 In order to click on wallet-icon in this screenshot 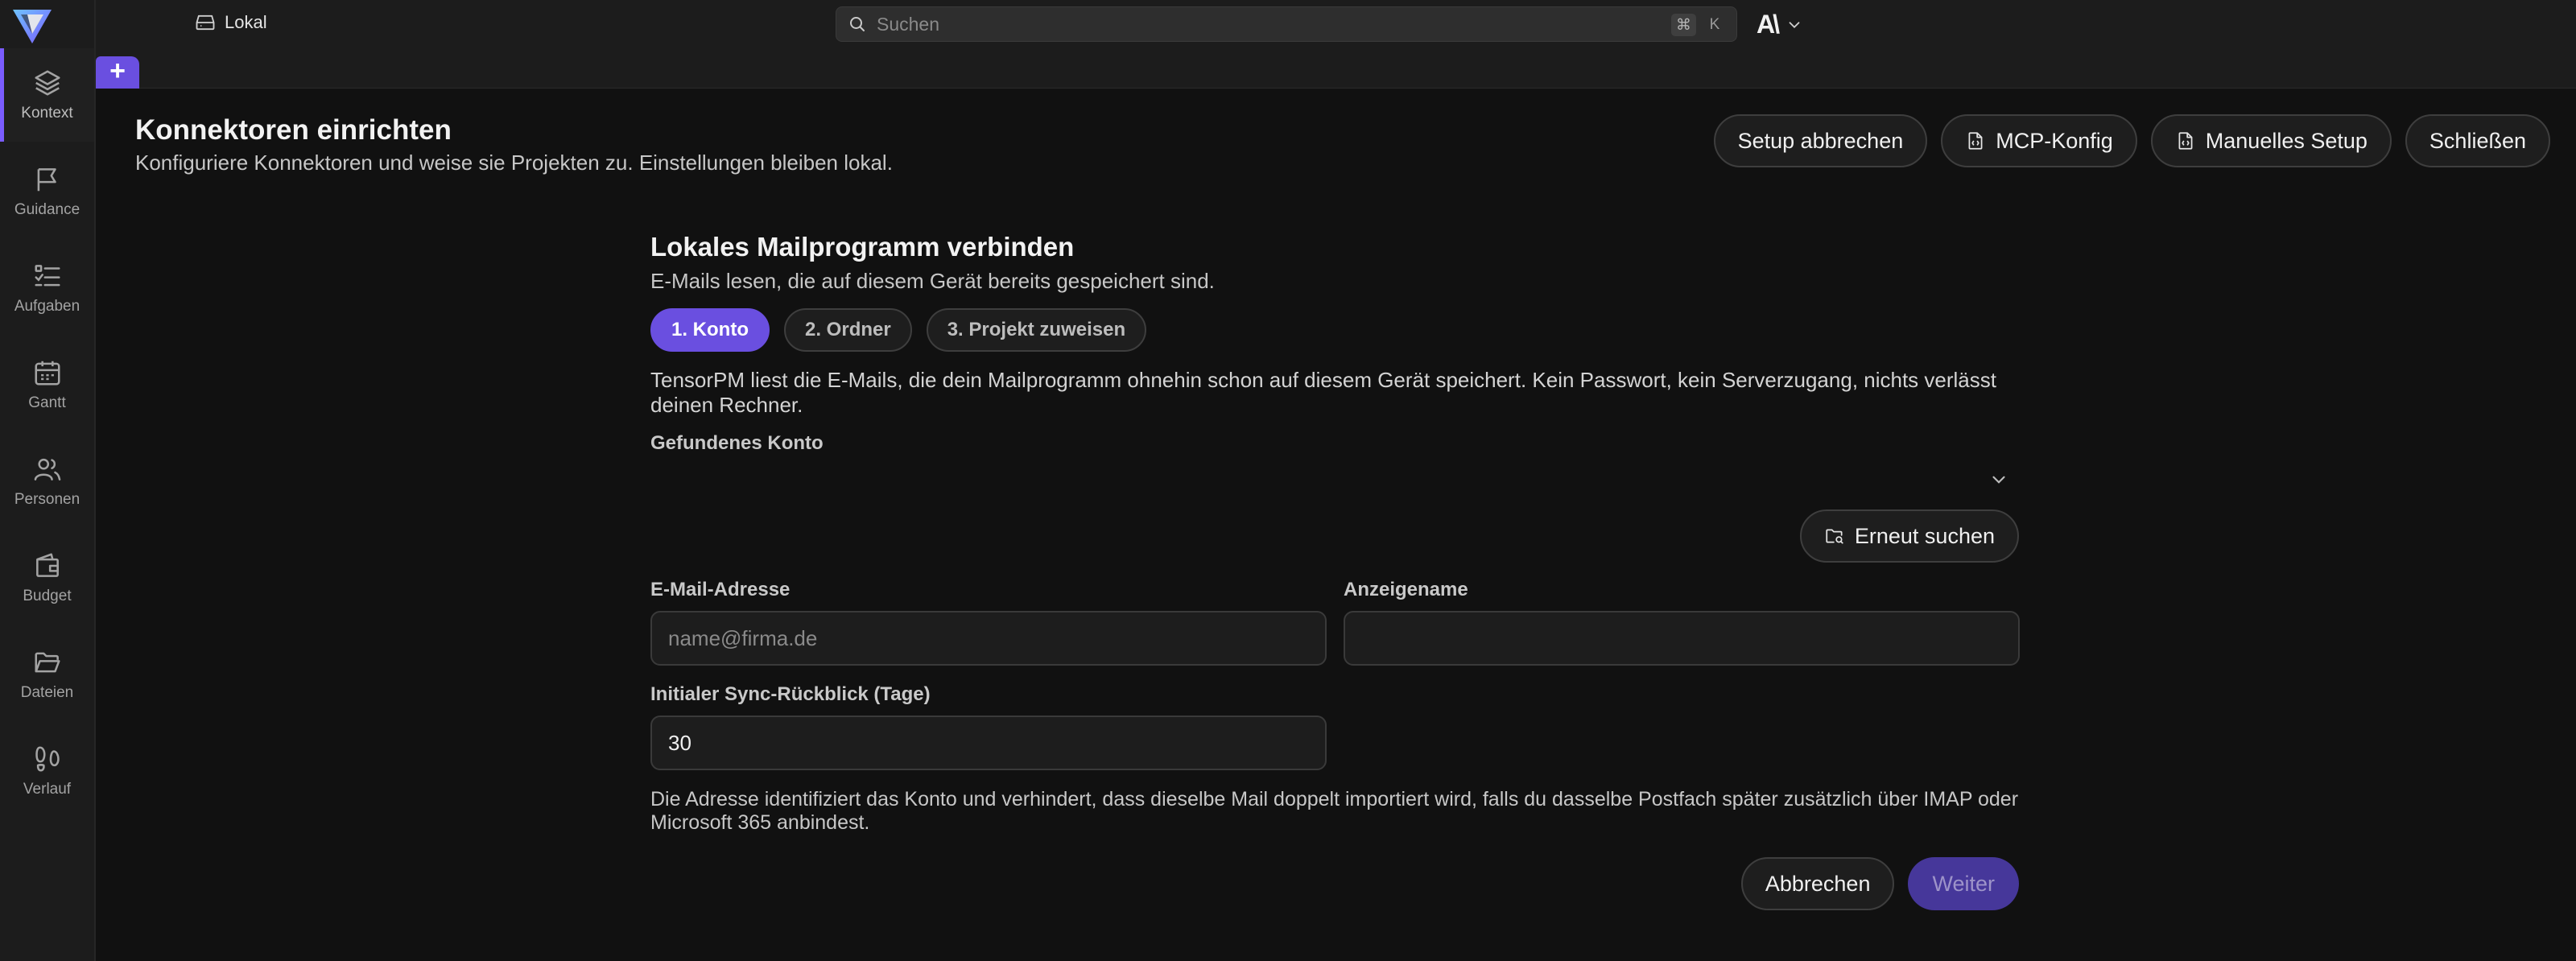, I will do `click(47, 565)`.